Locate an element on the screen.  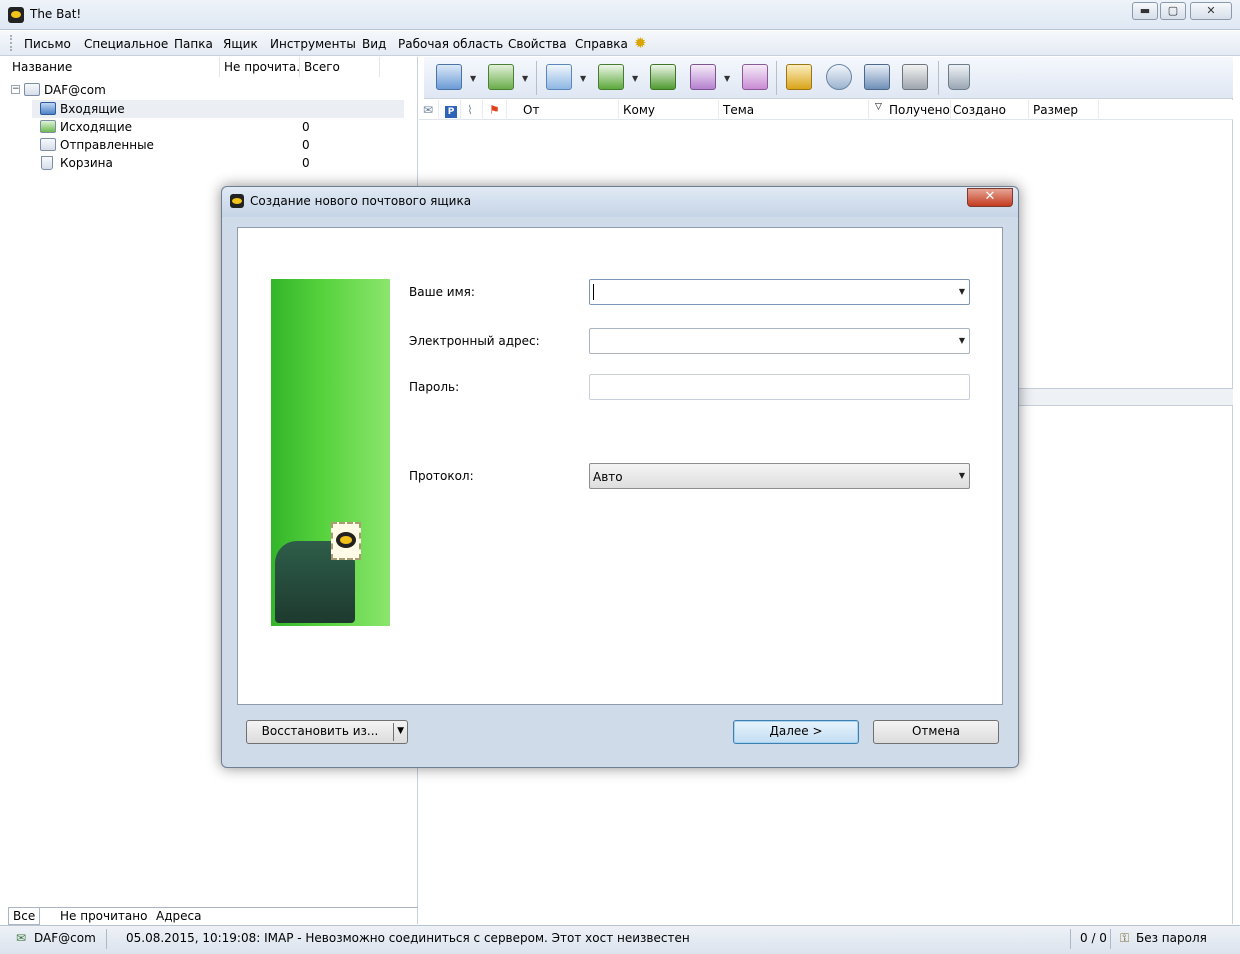
restore-from-button: Восстановить из... ▼ is located at coordinates (327, 732).